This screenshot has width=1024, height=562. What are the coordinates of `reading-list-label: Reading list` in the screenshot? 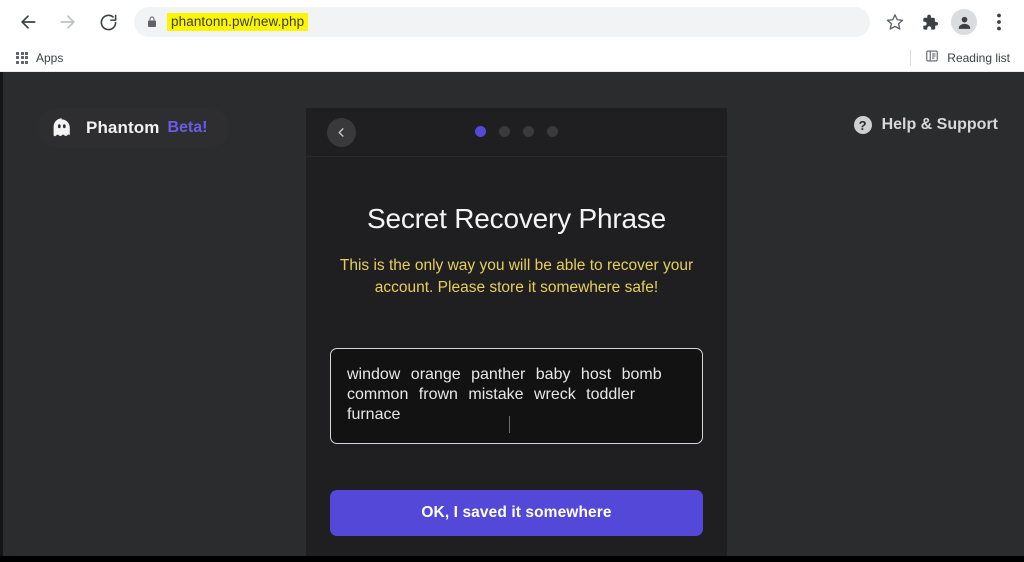 It's located at (978, 57).